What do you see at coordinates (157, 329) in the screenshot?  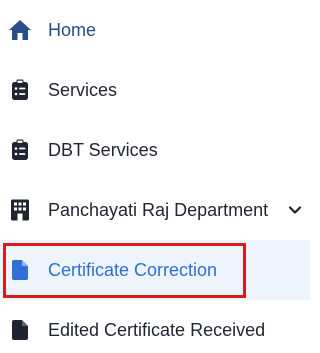 I see `sidebar-item-label: Edited Certificate Received` at bounding box center [157, 329].